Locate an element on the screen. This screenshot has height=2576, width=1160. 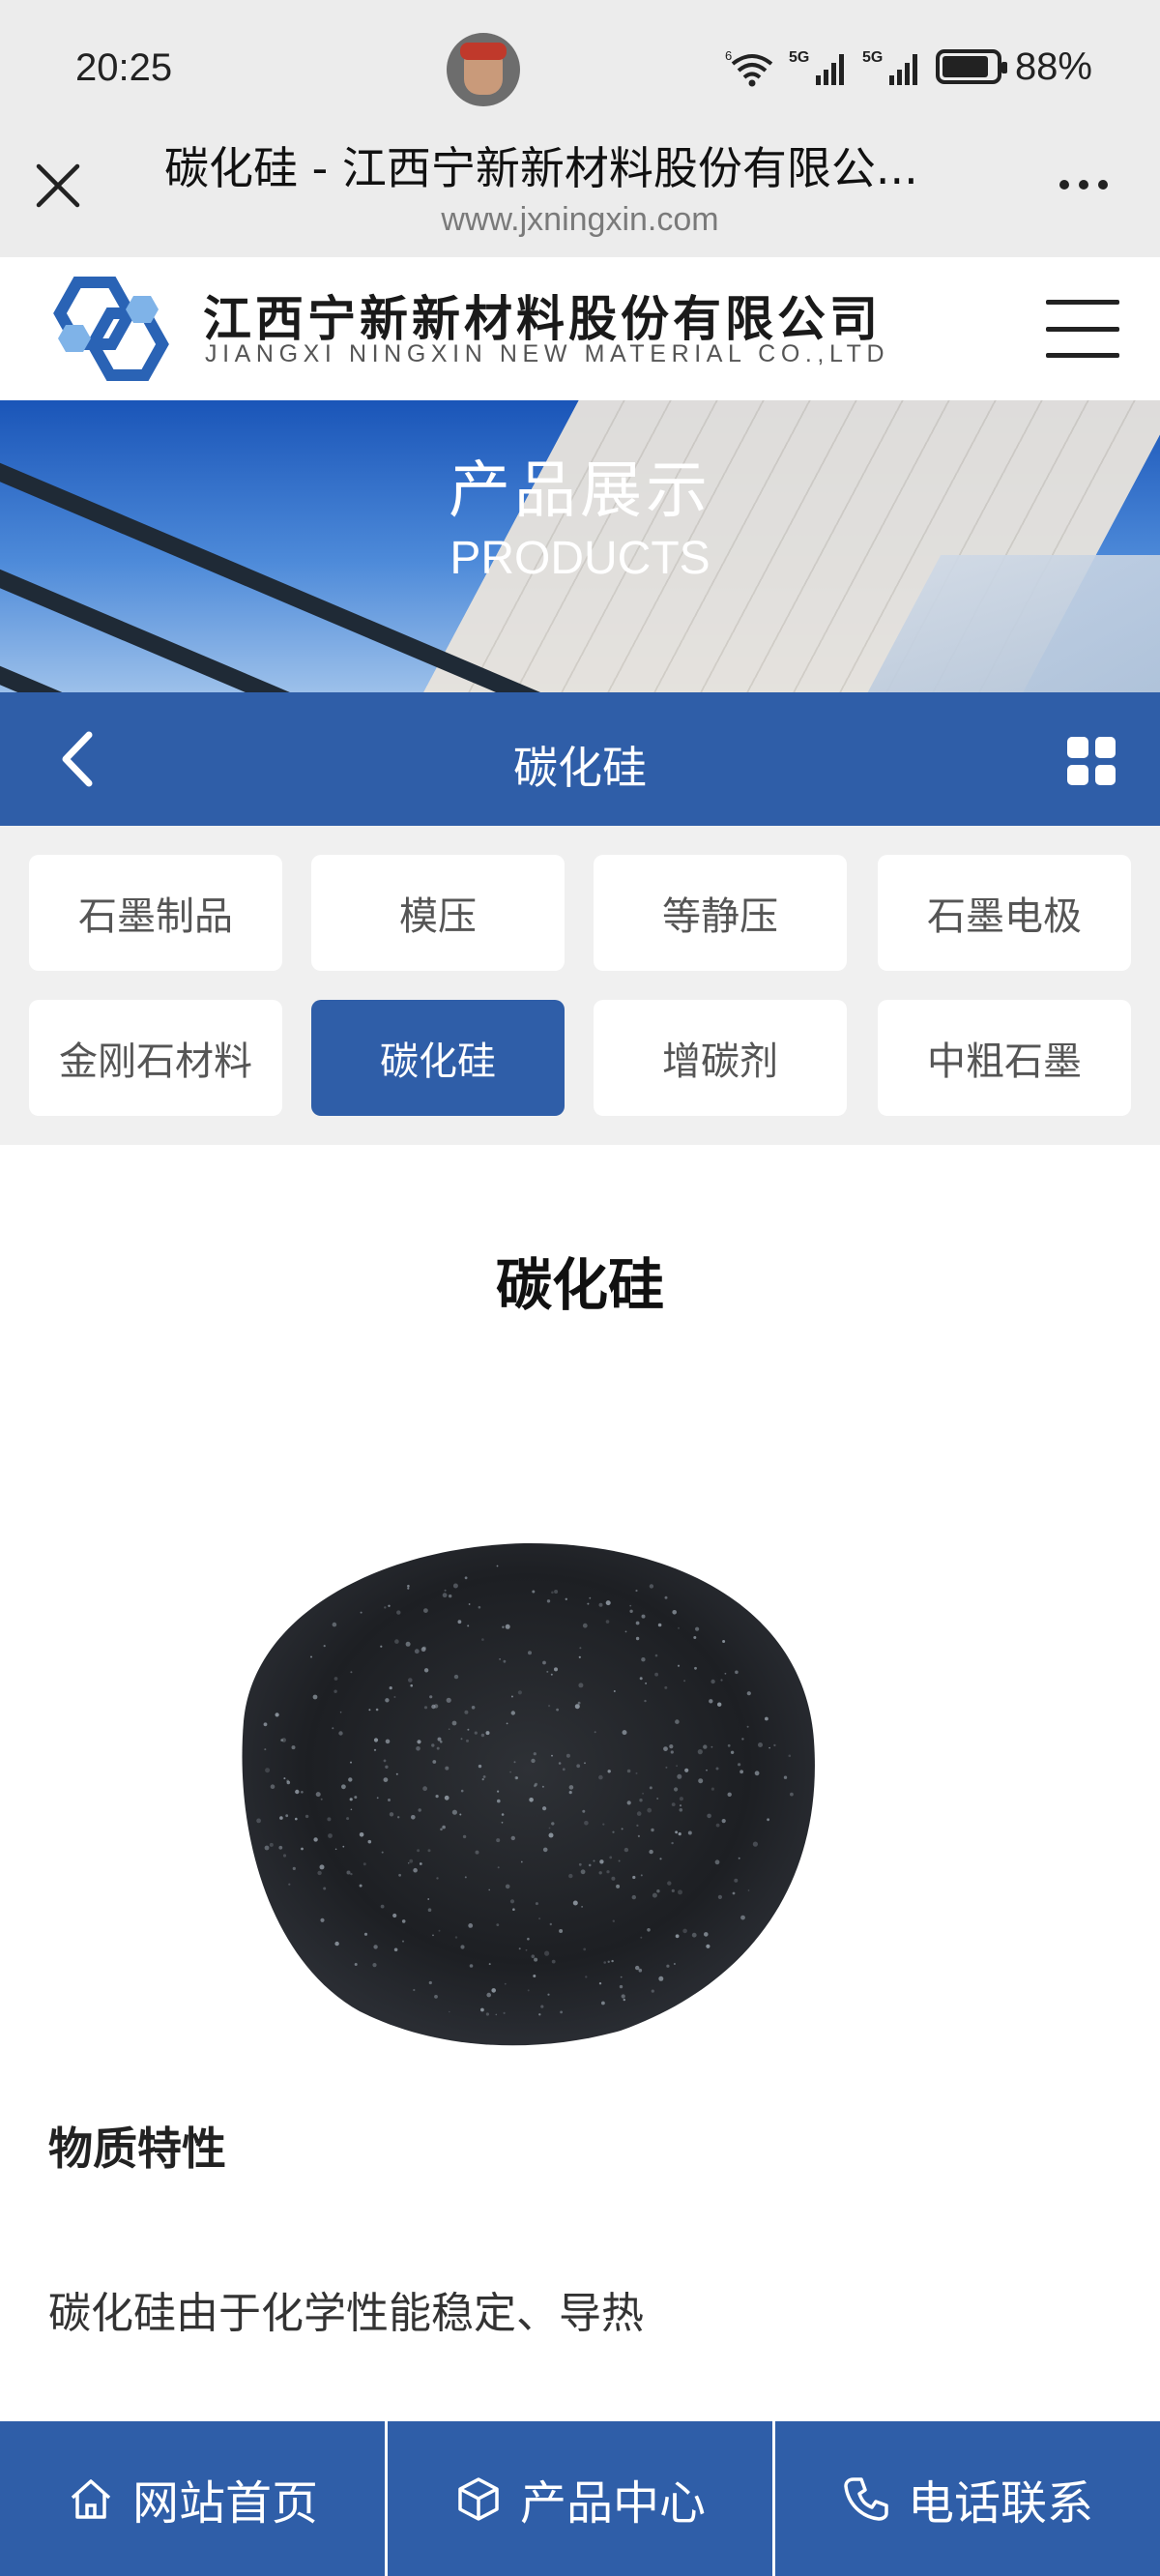
section-text: 碳化硅由于化学性能稳定、导热 is located at coordinates (346, 2313).